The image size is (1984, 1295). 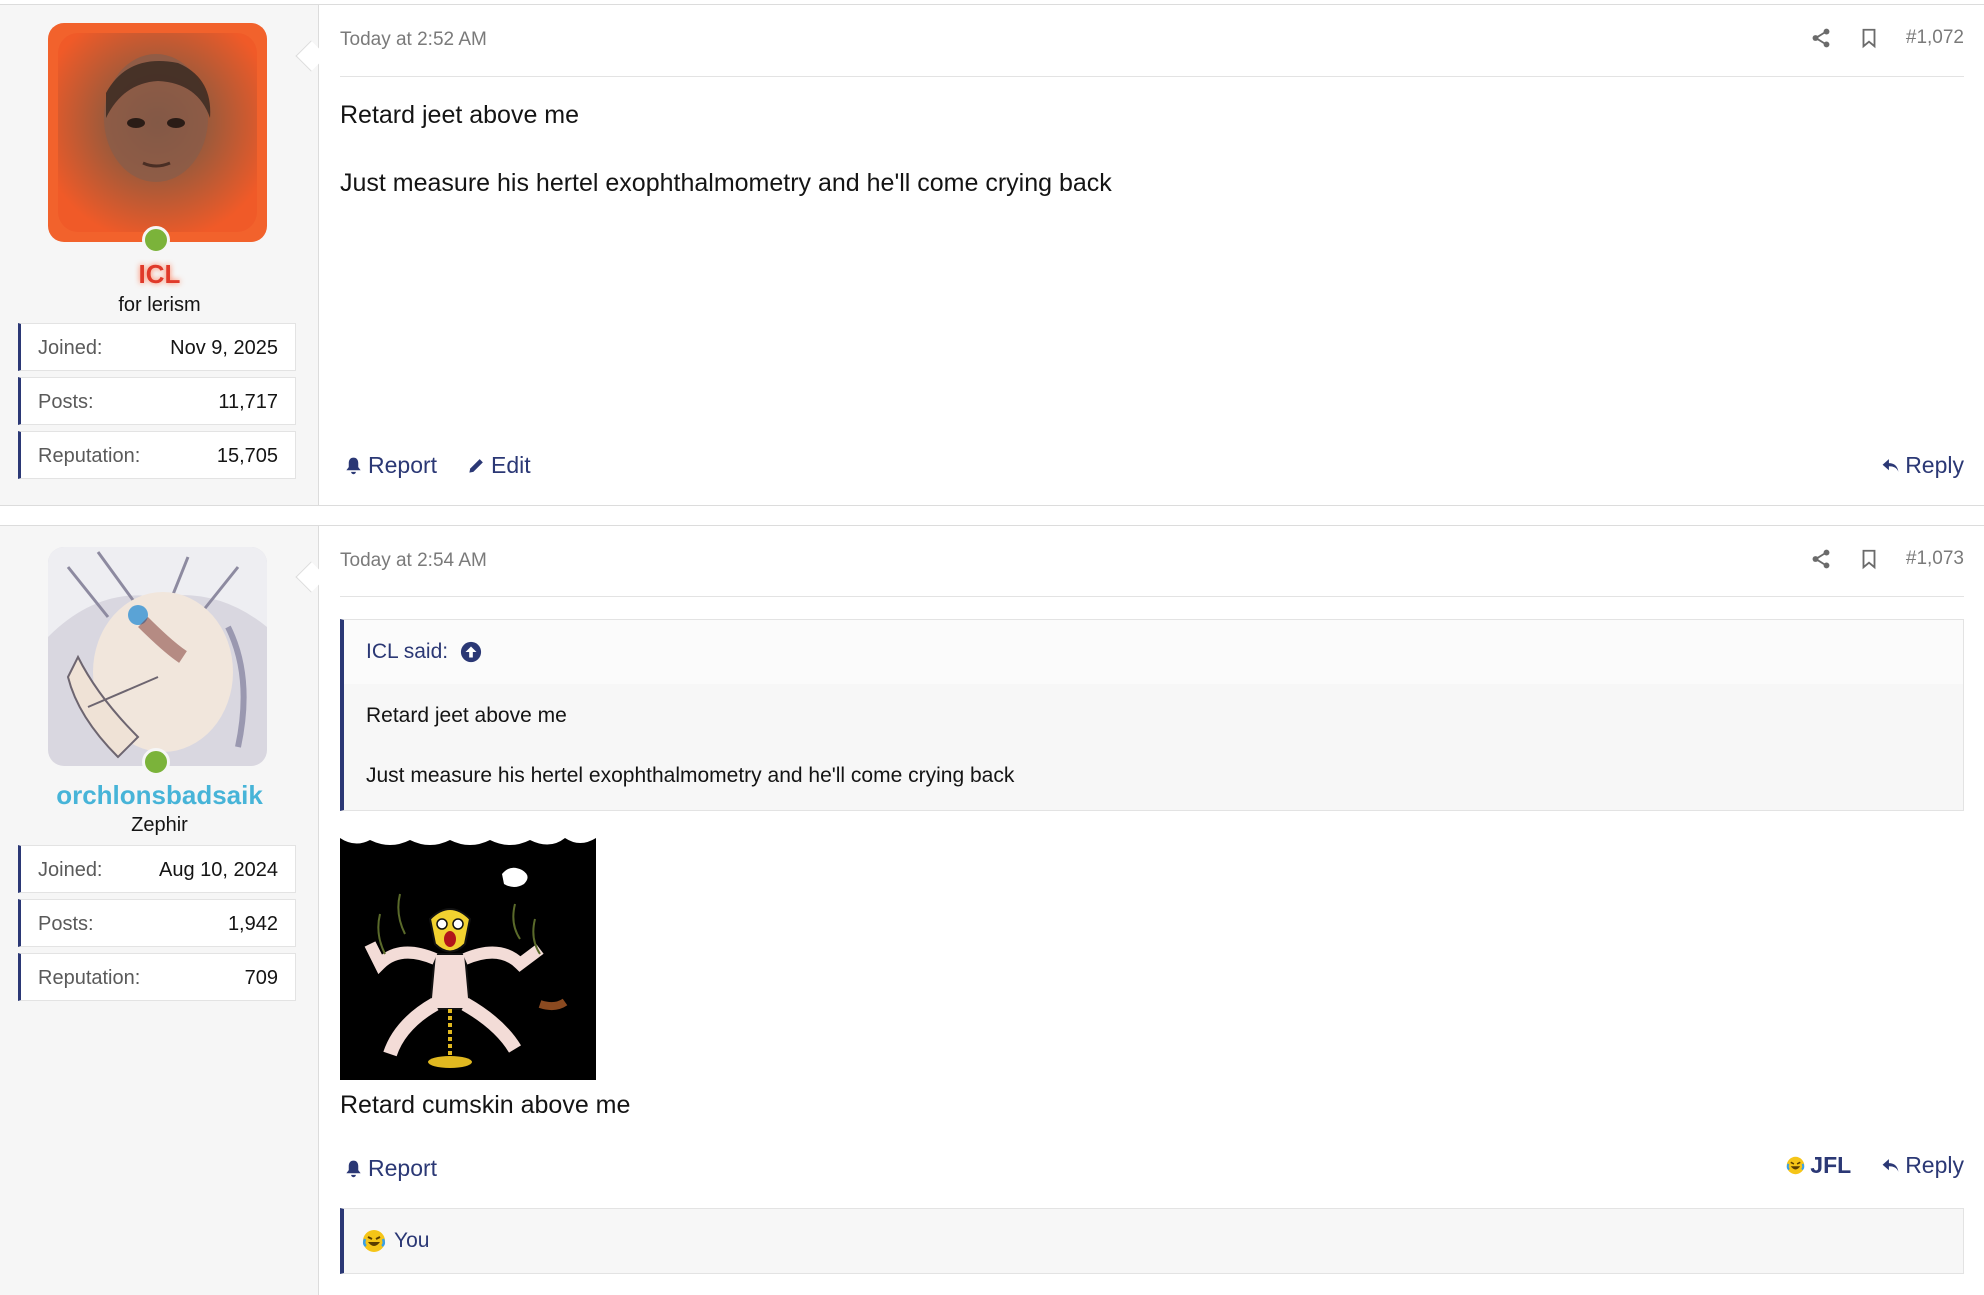 What do you see at coordinates (1152, 1241) in the screenshot?
I see `reactions-bar: You` at bounding box center [1152, 1241].